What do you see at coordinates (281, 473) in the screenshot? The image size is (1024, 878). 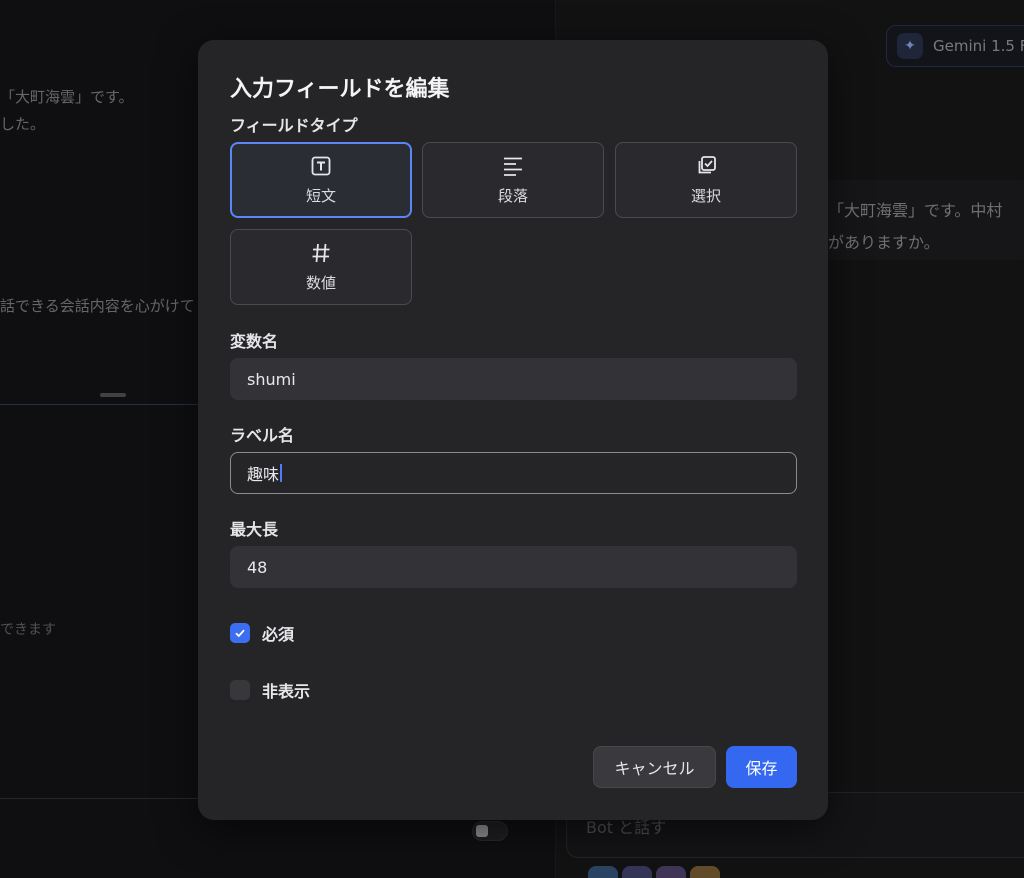 I see `text-caret` at bounding box center [281, 473].